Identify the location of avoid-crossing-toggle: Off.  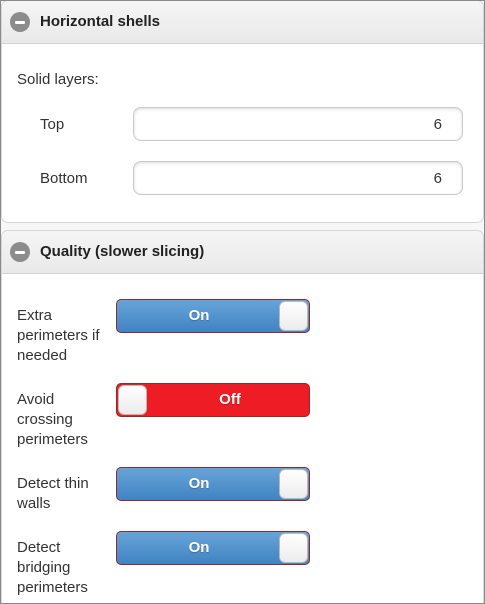
(213, 400).